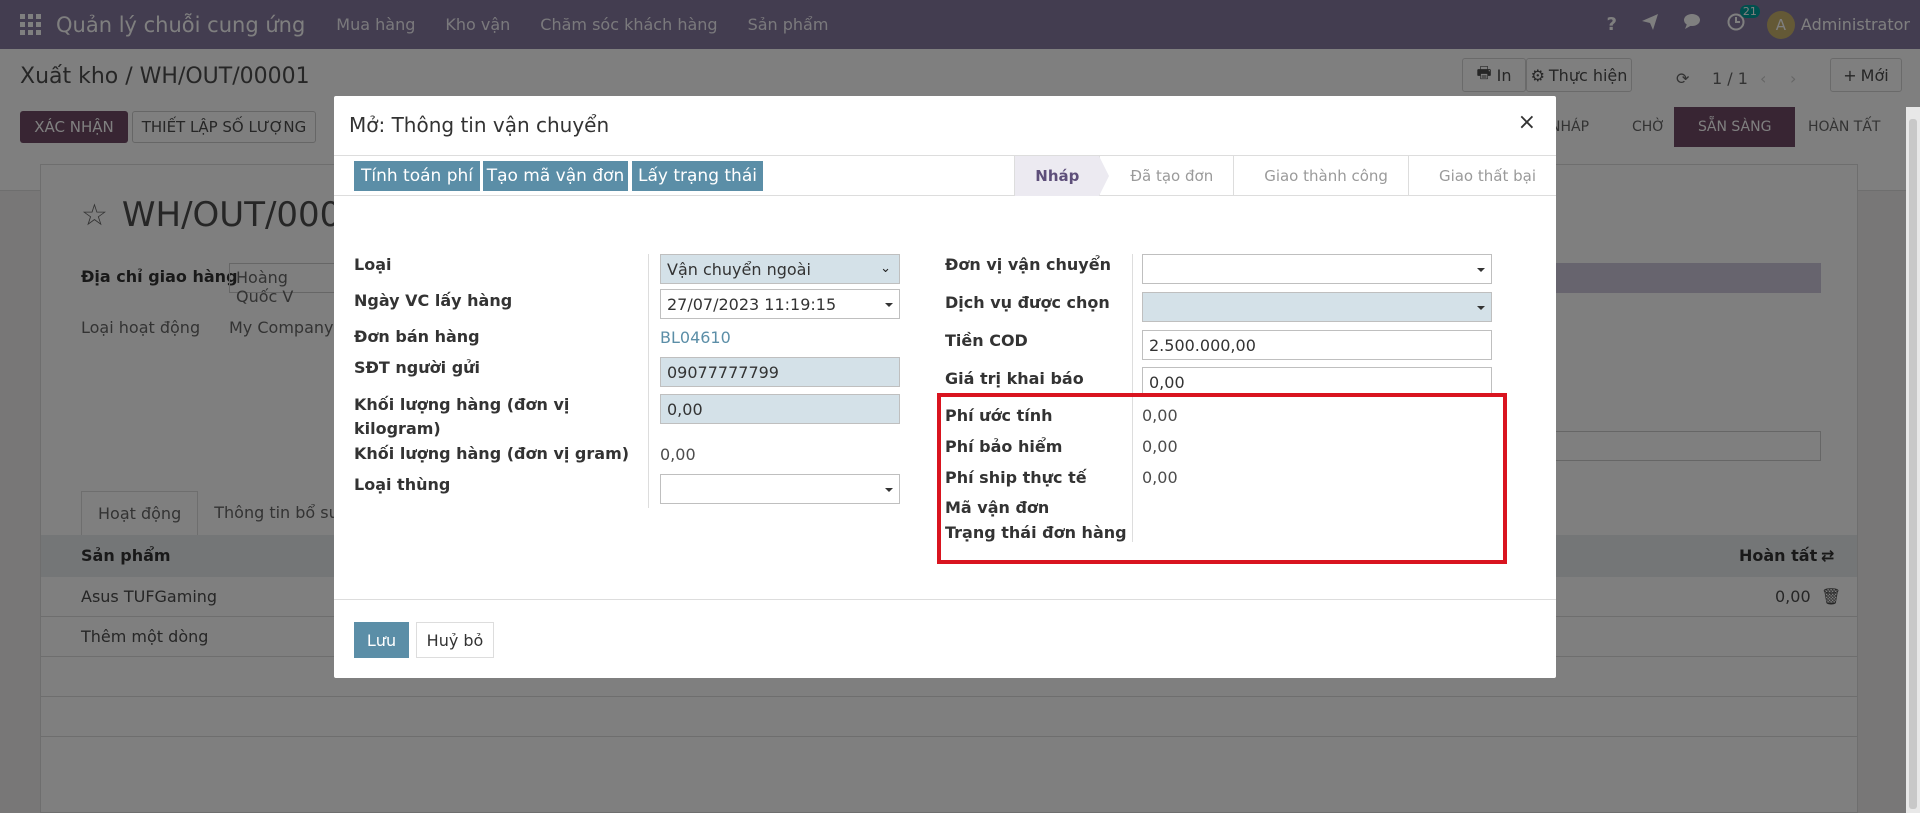 The width and height of the screenshot is (1920, 813). Describe the element at coordinates (780, 372) in the screenshot. I see `sender-phone-field: 09077777799` at that location.